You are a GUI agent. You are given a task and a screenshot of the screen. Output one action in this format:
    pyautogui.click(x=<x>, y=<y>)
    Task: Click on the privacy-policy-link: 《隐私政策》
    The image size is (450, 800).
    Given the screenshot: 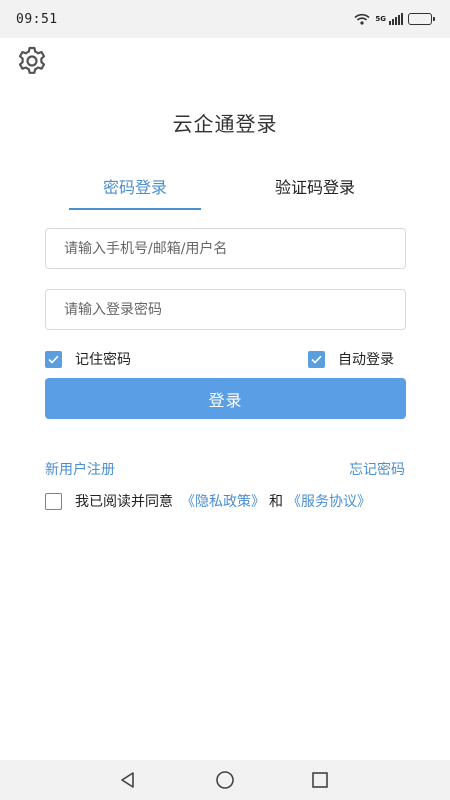 What is the action you would take?
    pyautogui.click(x=223, y=501)
    